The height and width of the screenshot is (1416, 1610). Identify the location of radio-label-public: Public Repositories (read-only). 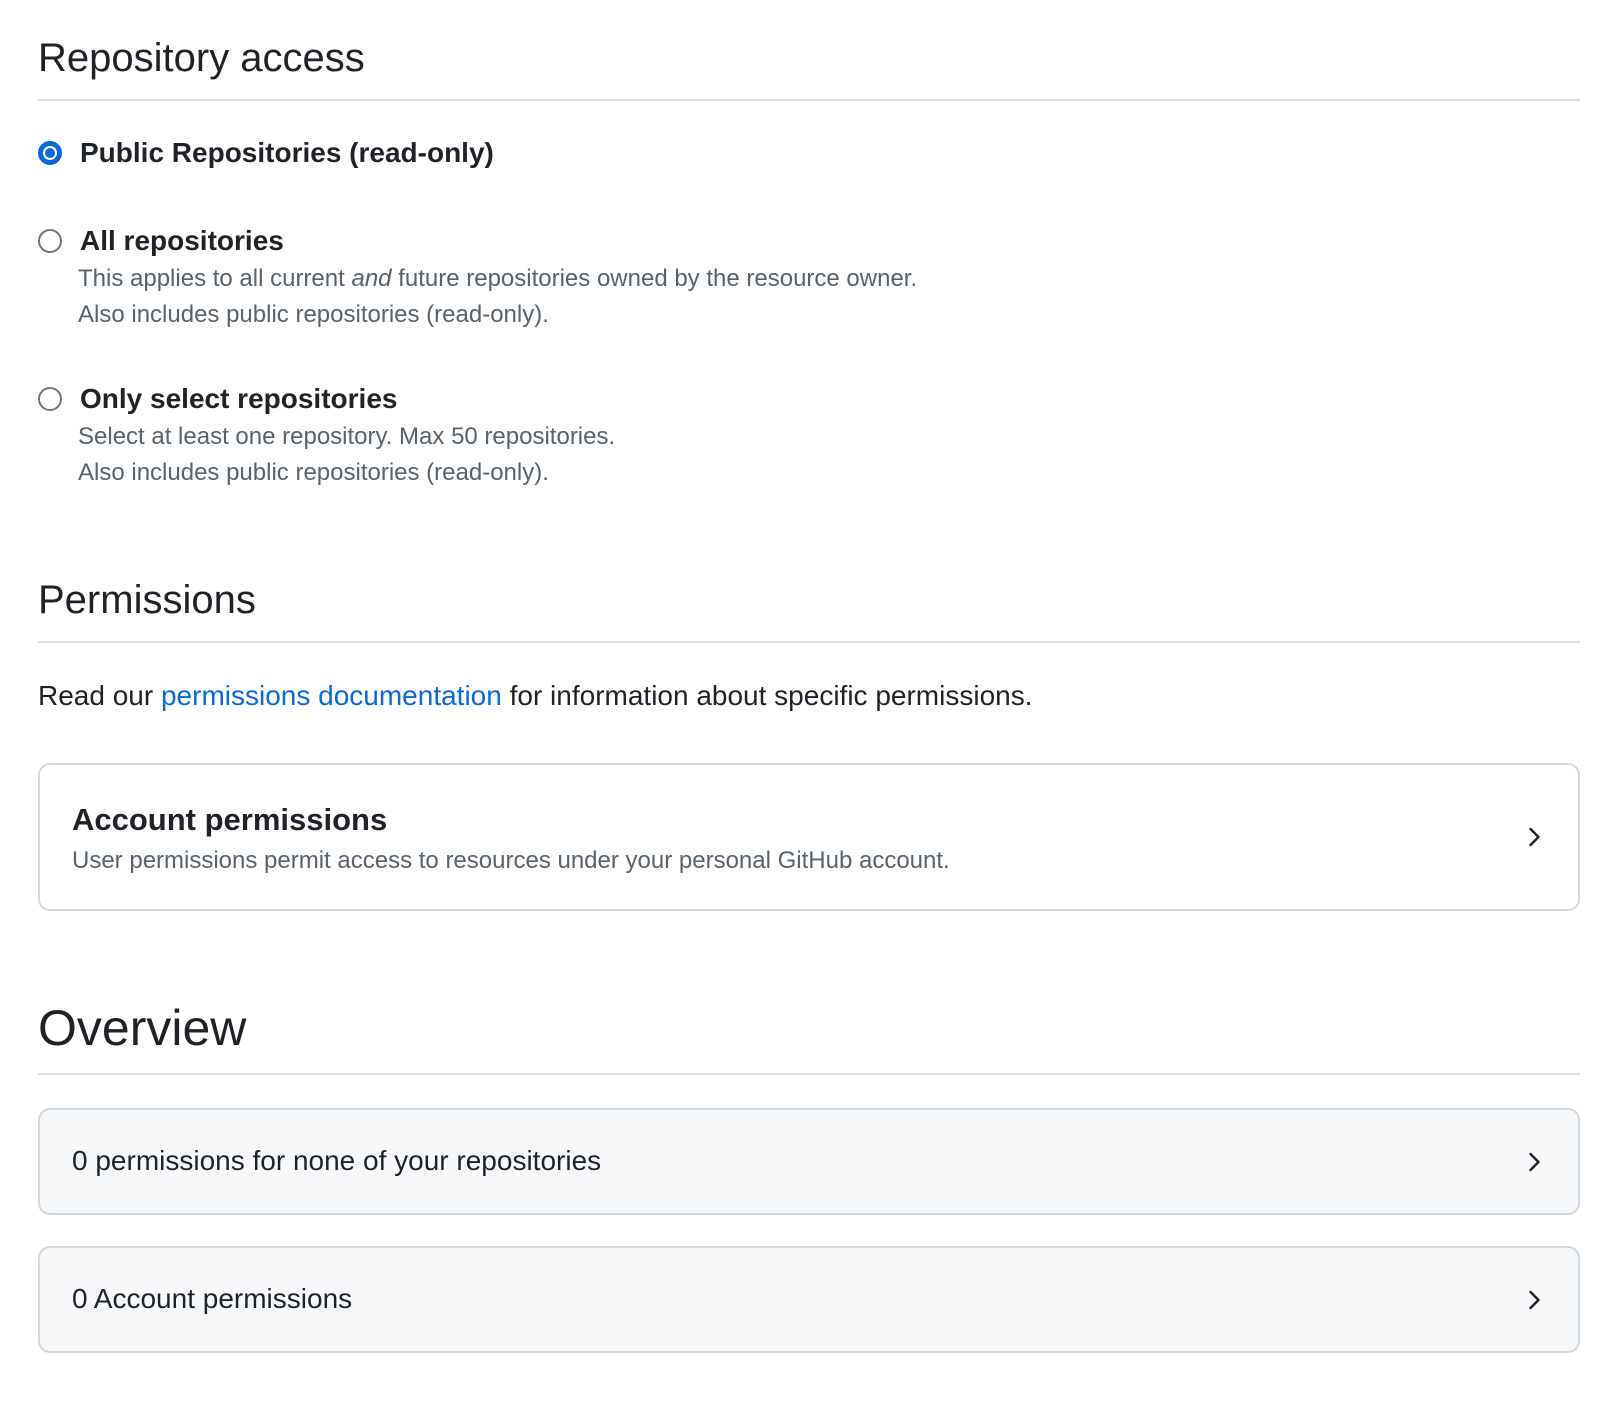
(287, 153).